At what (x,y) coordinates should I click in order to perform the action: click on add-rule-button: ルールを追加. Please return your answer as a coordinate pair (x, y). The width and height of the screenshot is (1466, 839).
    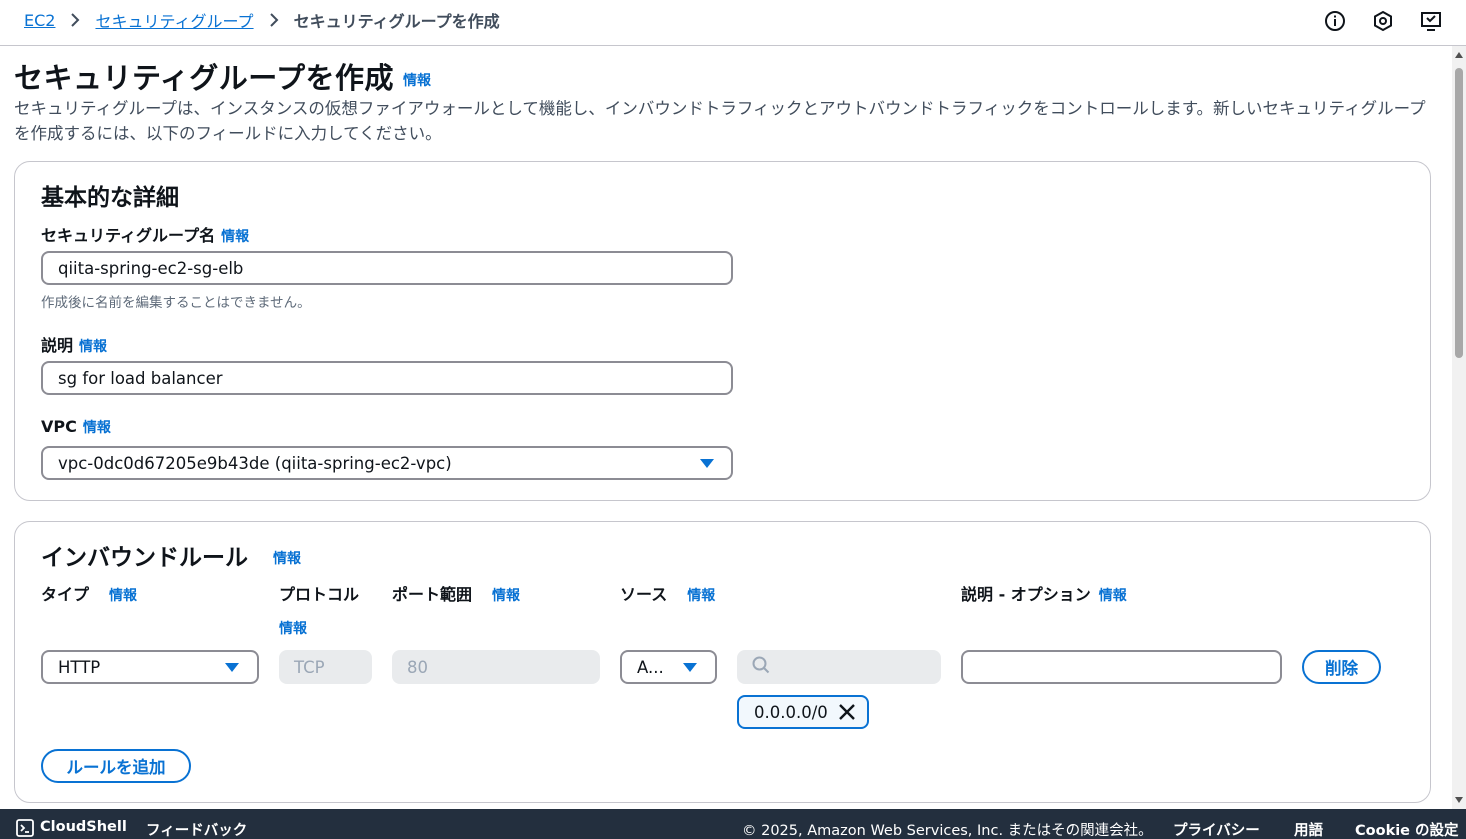
    Looking at the image, I should click on (116, 766).